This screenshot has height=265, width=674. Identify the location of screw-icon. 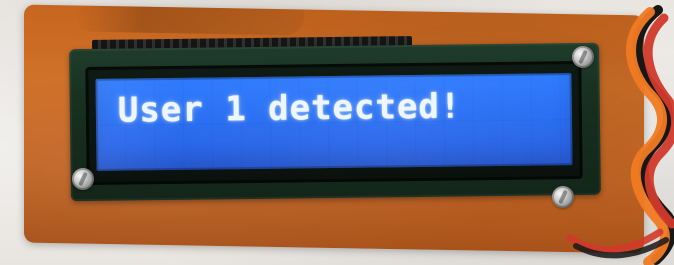
(83, 179).